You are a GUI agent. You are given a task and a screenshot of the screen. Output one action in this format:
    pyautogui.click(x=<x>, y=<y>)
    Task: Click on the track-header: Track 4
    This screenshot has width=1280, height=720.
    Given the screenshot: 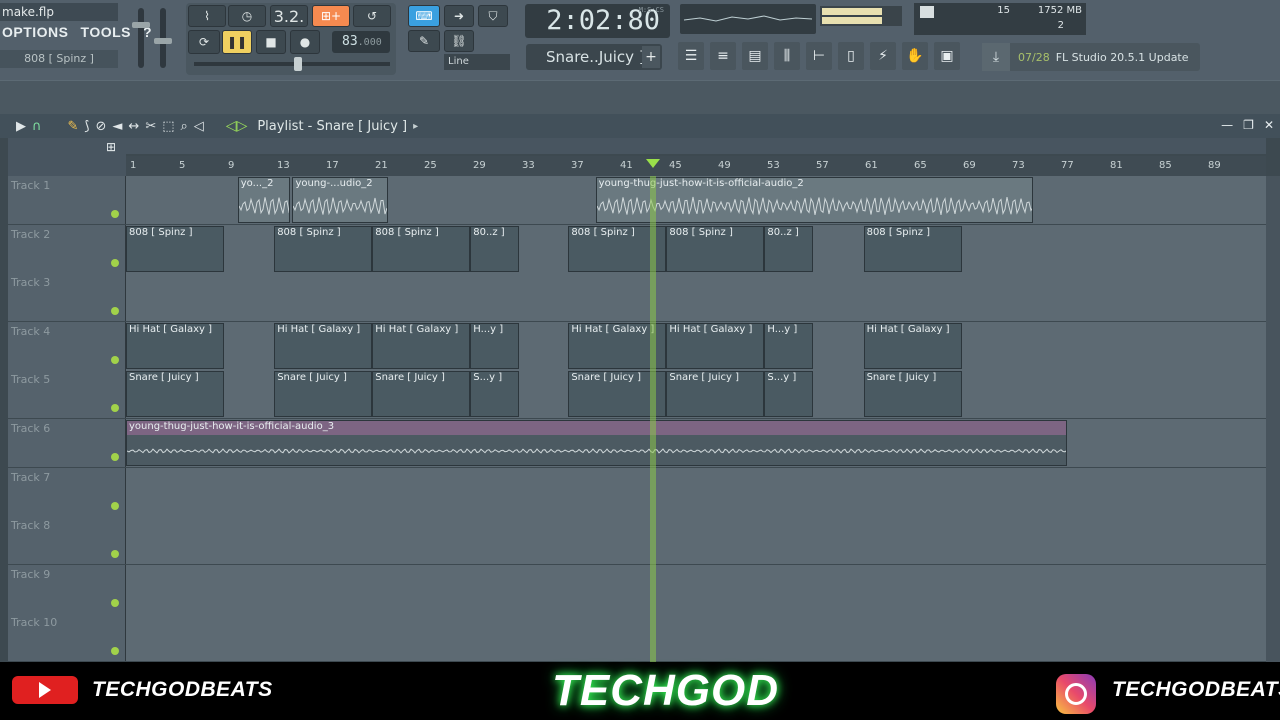 What is the action you would take?
    pyautogui.click(x=67, y=345)
    